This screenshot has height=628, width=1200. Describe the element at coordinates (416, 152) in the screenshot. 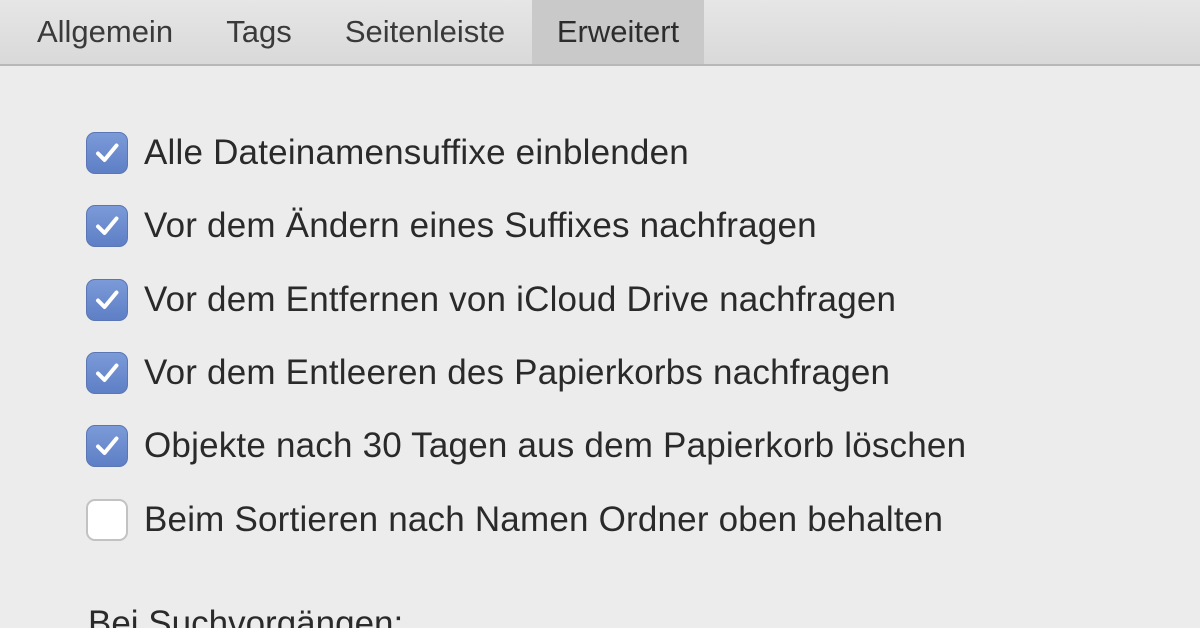

I see `option-label: Alle Dateinamensuffixe einblenden` at that location.